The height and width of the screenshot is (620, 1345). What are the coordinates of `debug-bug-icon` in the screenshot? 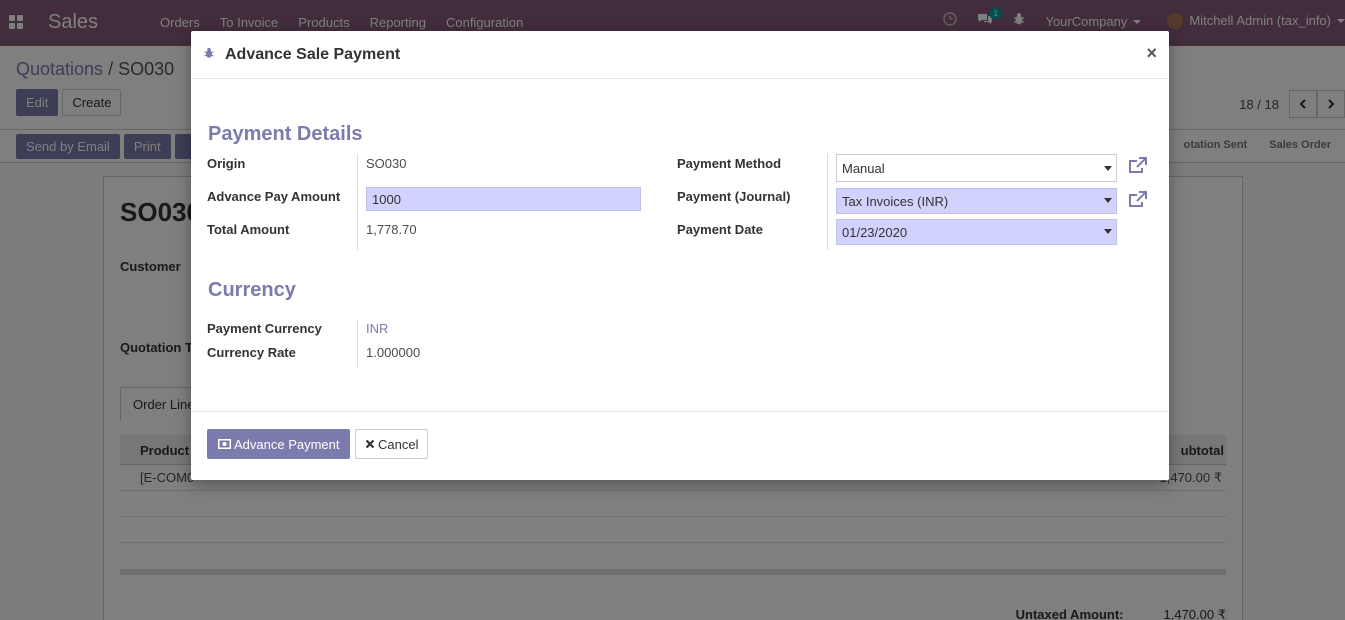 It's located at (209, 53).